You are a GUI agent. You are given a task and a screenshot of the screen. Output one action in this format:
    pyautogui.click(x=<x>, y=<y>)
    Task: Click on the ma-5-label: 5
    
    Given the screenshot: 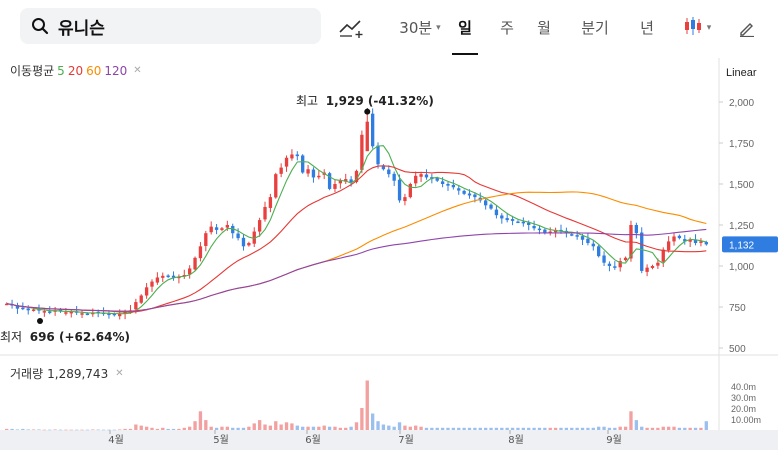 What is the action you would take?
    pyautogui.click(x=61, y=70)
    